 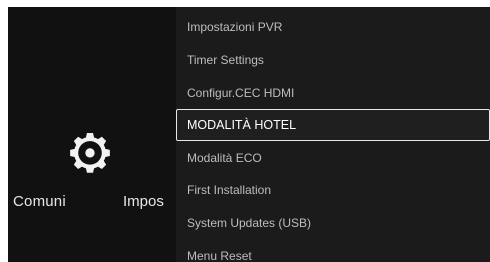 I want to click on category-label-impostazioni: Impos, so click(x=149, y=201).